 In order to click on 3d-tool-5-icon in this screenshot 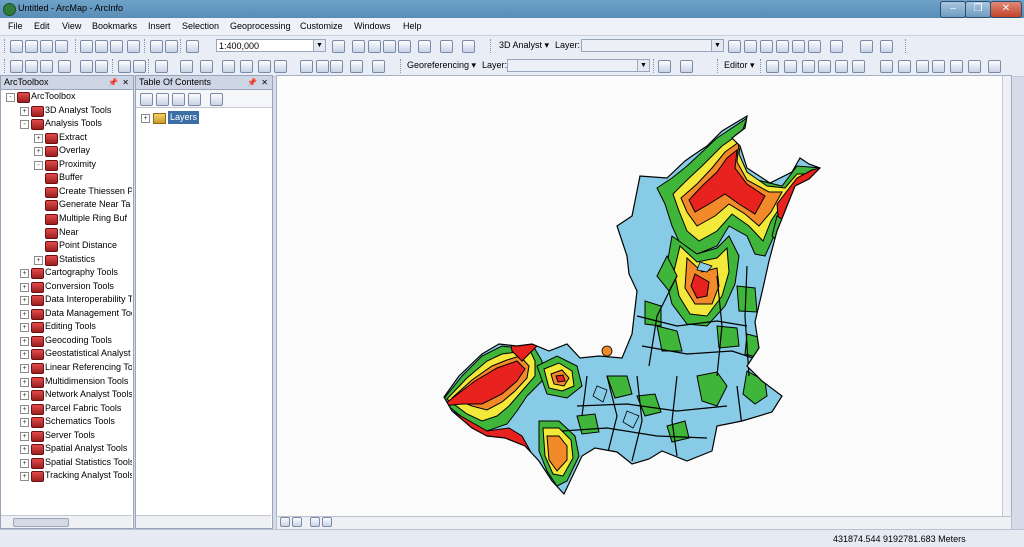, I will do `click(798, 46)`.